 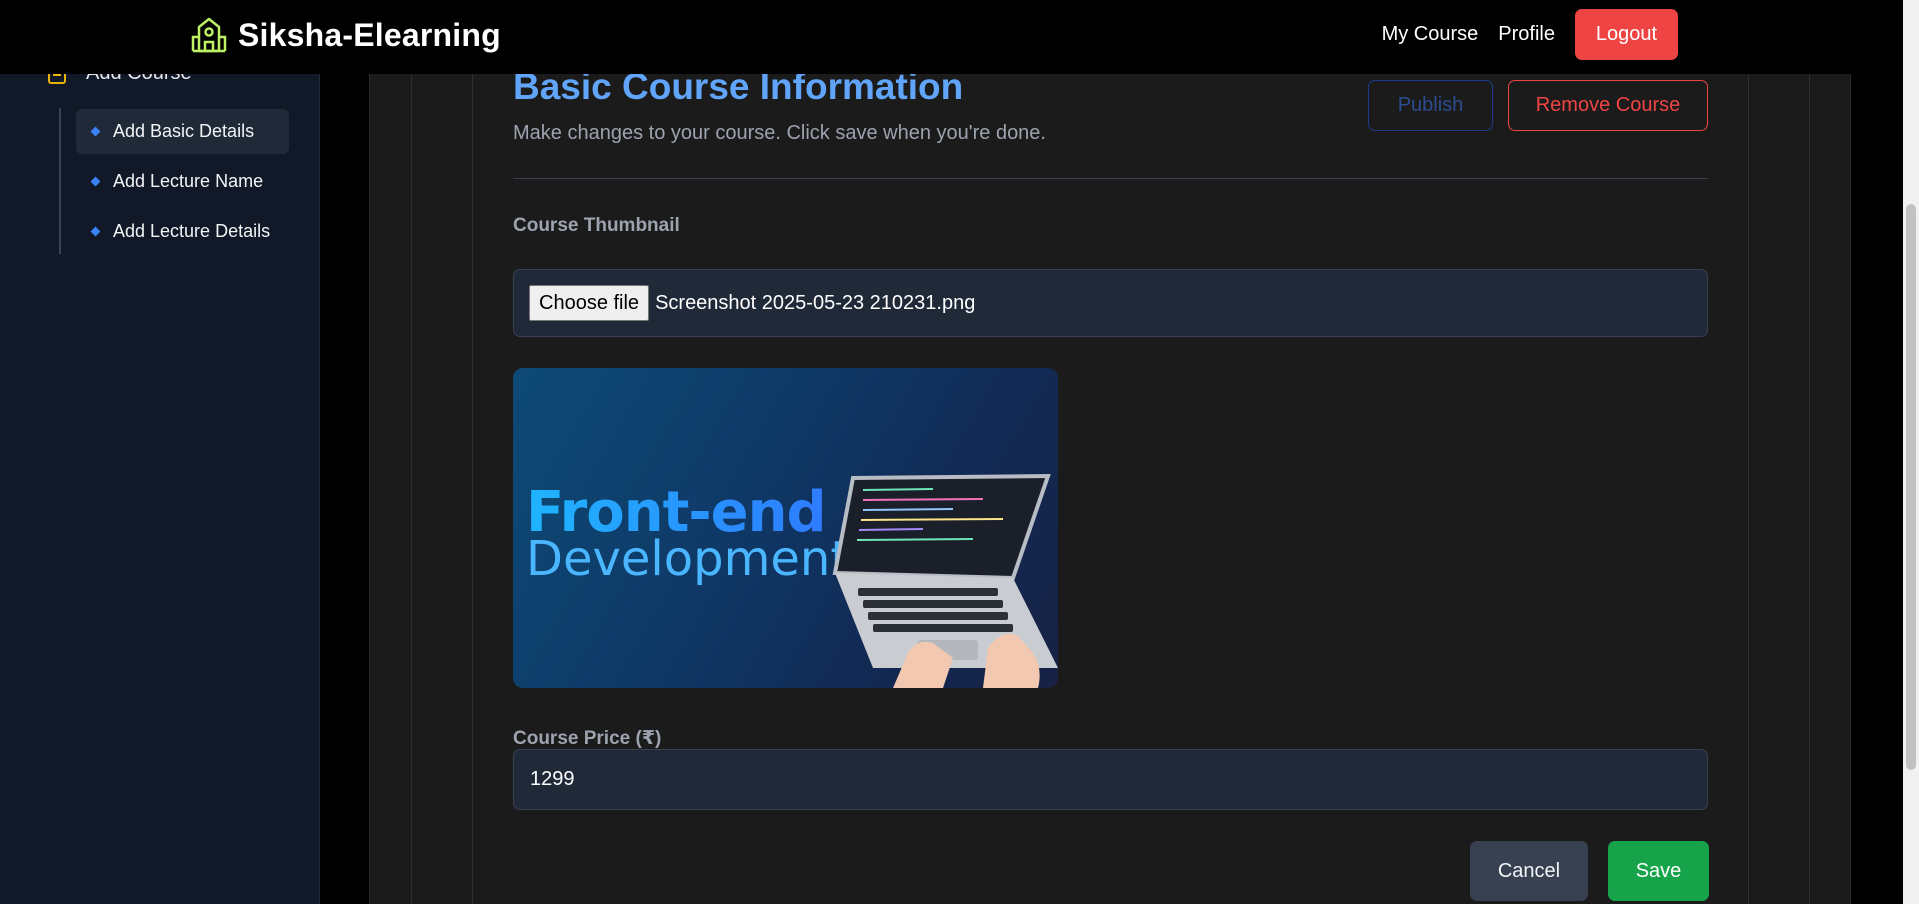 I want to click on remove-course-button: Remove Course, so click(x=1608, y=105).